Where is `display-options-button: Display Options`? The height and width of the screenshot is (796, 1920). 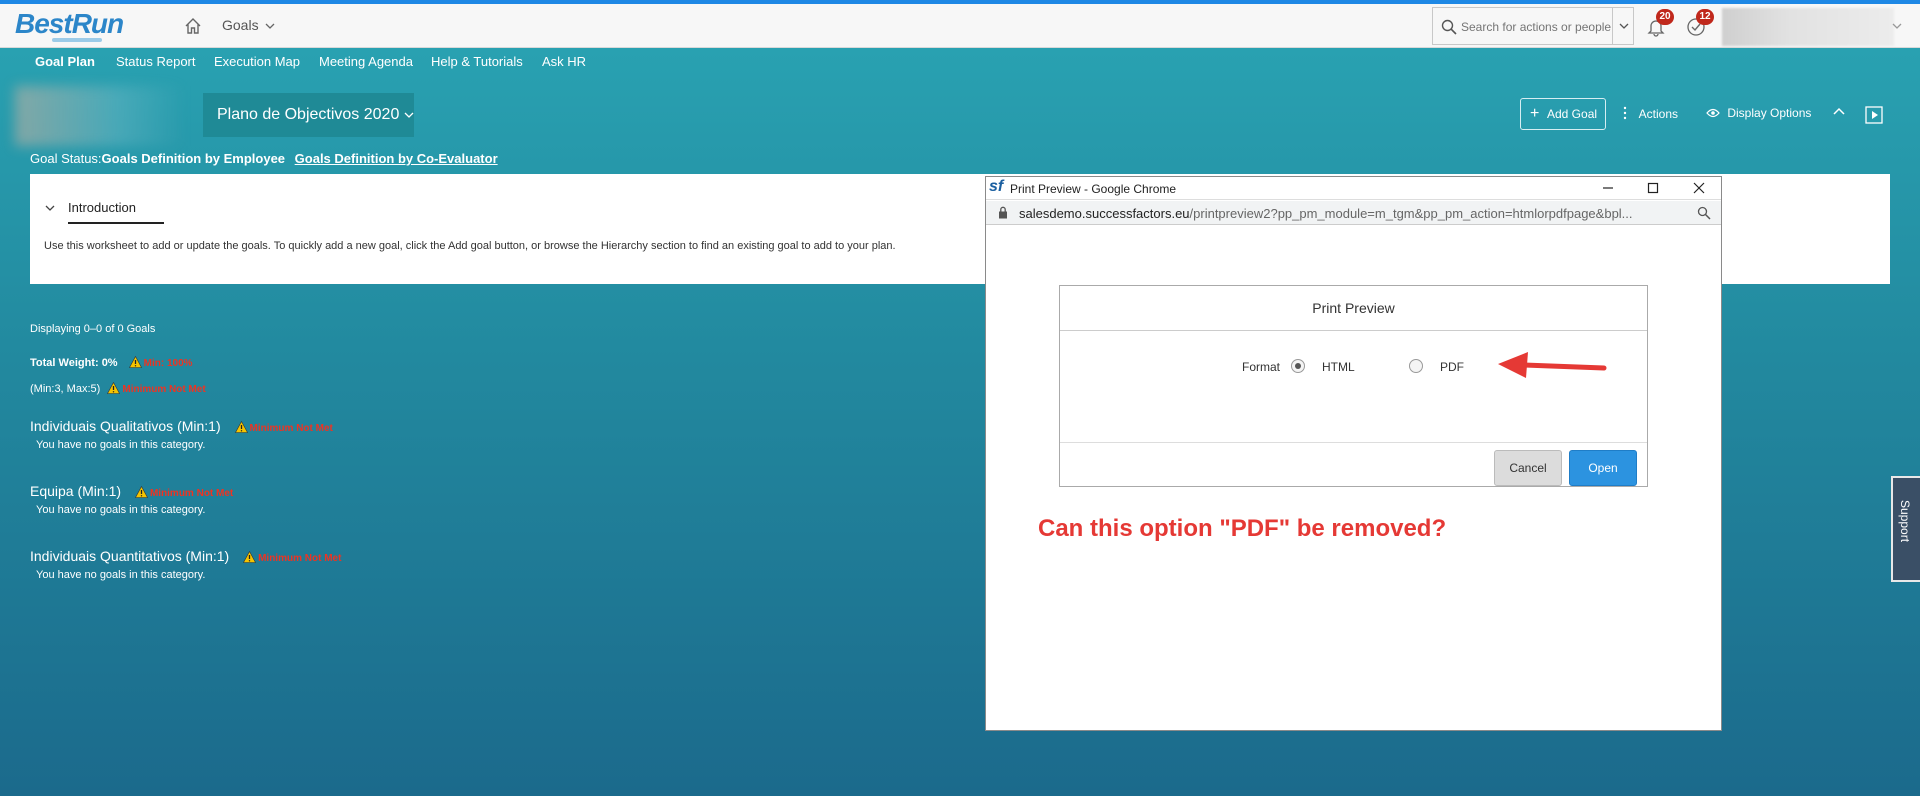 display-options-button: Display Options is located at coordinates (1758, 113).